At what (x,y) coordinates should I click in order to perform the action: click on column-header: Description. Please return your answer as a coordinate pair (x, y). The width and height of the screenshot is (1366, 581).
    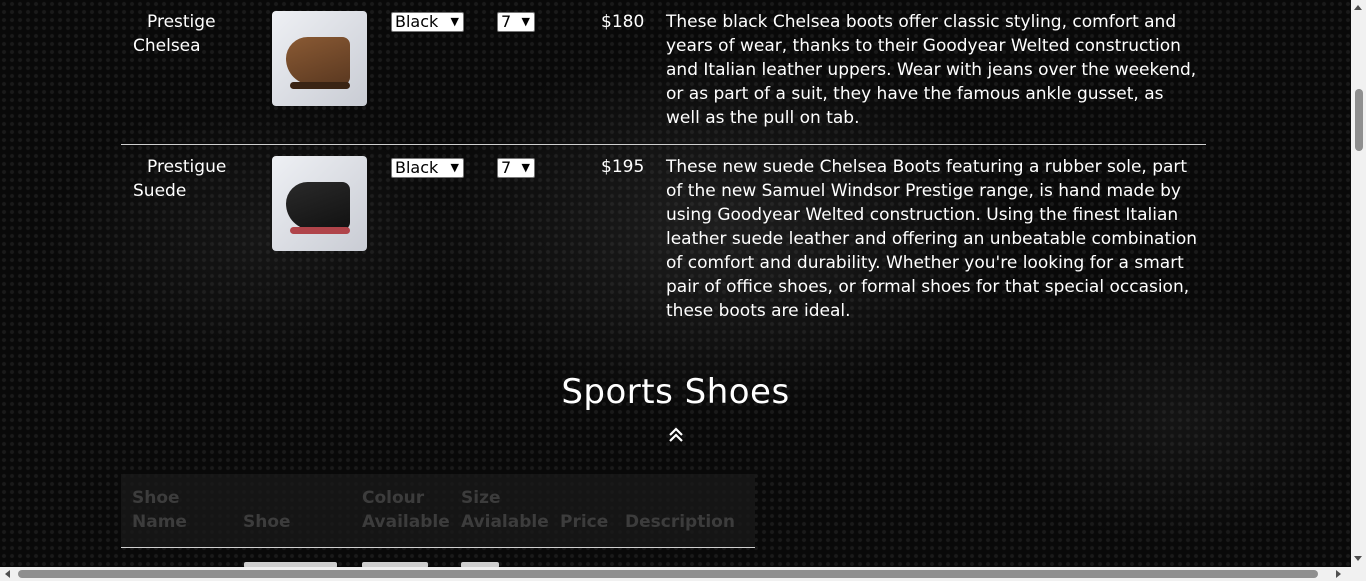
    Looking at the image, I should click on (680, 522).